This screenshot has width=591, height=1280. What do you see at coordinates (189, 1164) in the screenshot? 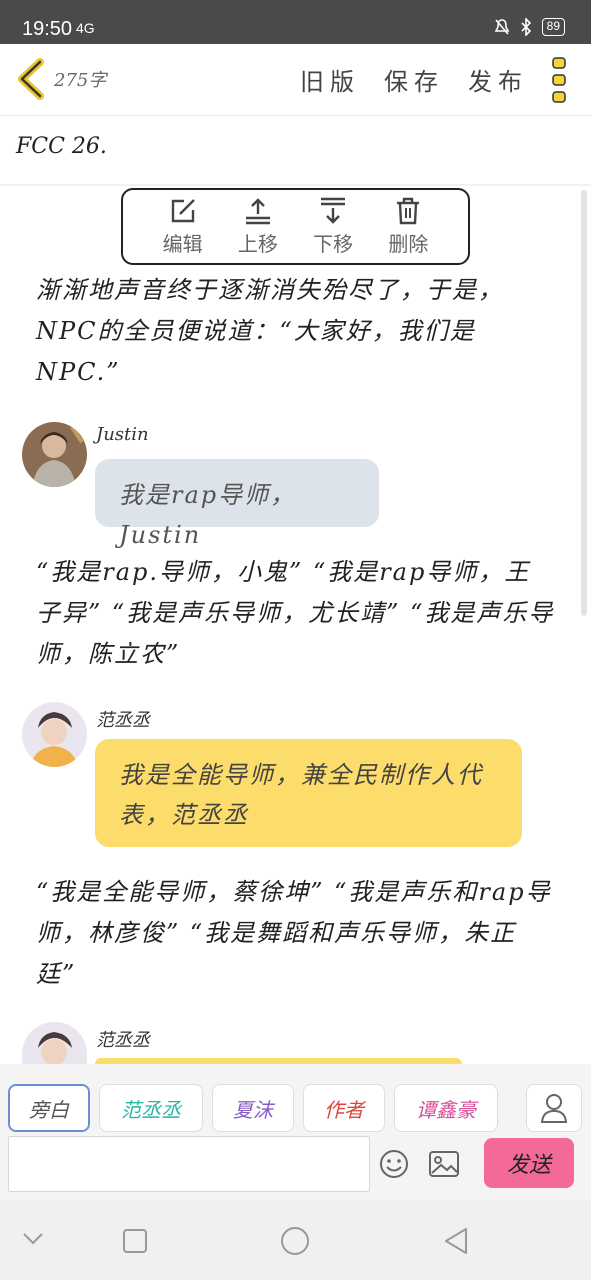
I see `message-input` at bounding box center [189, 1164].